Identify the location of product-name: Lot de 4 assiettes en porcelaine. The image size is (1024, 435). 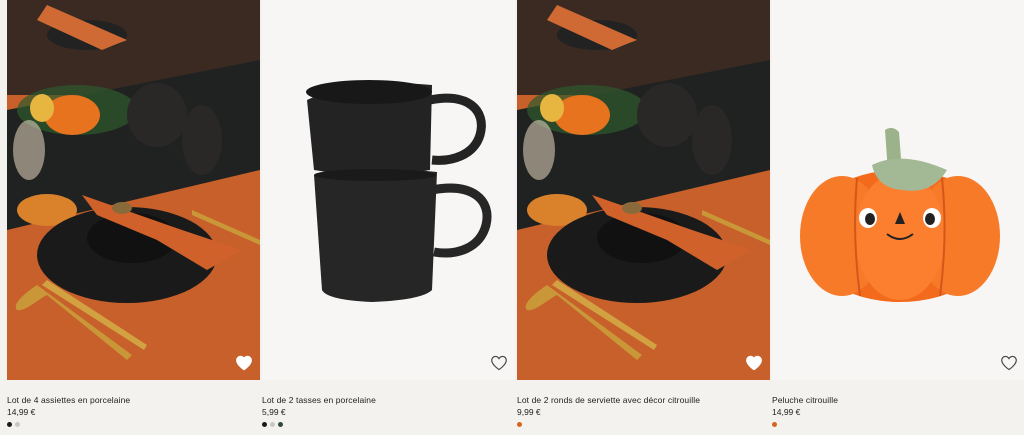
(68, 400).